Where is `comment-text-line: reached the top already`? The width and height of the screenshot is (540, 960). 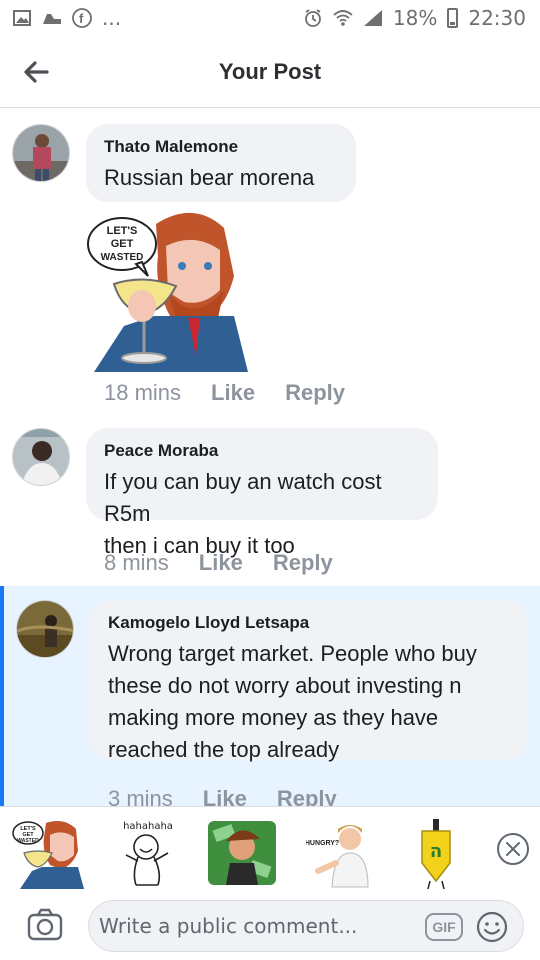
comment-text-line: reached the top already is located at coordinates (224, 749).